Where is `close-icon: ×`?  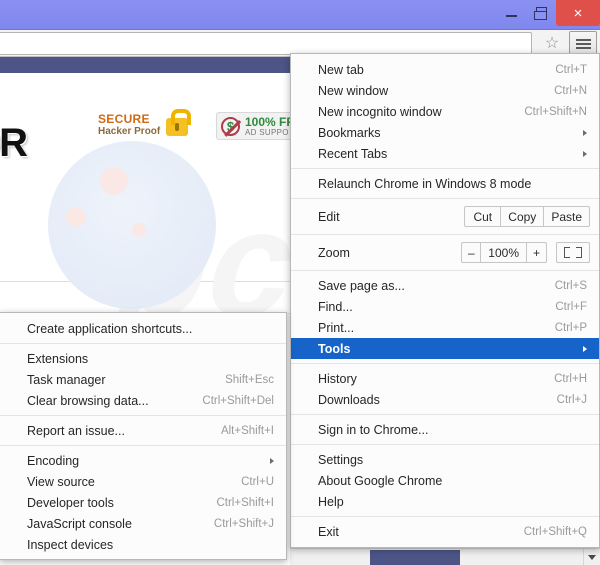
close-icon: × is located at coordinates (578, 13).